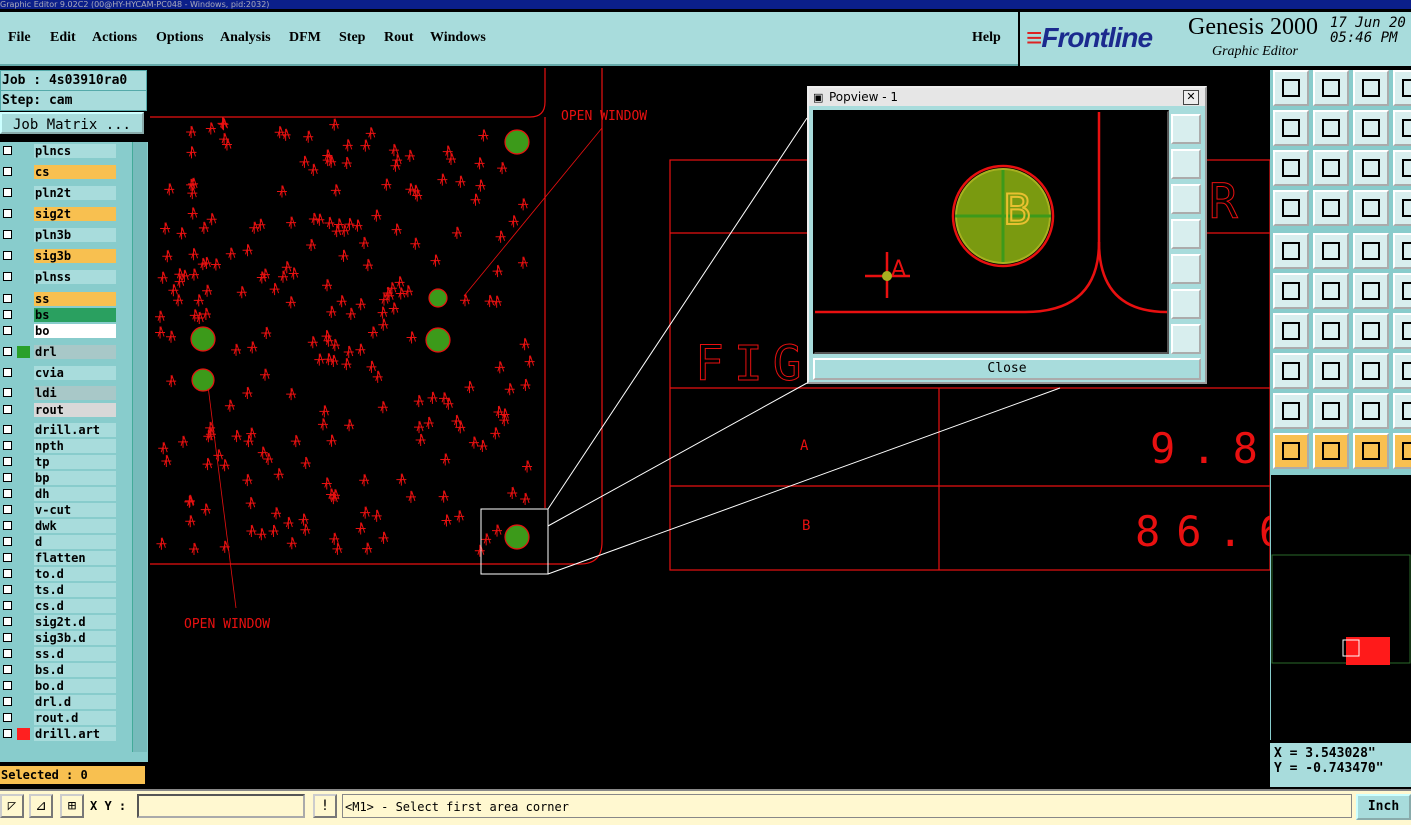  Describe the element at coordinates (1007, 369) in the screenshot. I see `popview-close-button: Close` at that location.